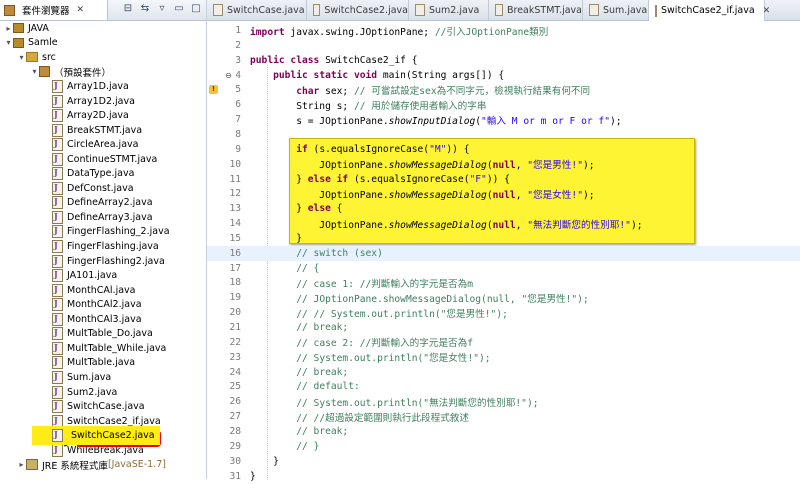  What do you see at coordinates (536, 10) in the screenshot?
I see `editor-tab: BreakSTMT.java` at bounding box center [536, 10].